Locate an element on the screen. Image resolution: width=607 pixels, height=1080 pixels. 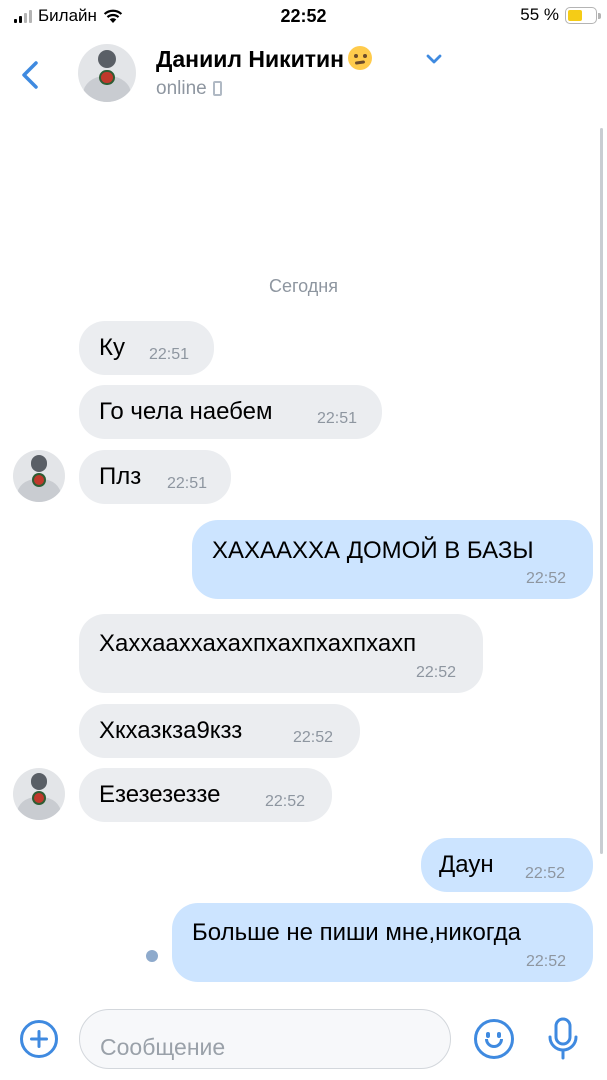
online-status-text: online is located at coordinates (181, 88).